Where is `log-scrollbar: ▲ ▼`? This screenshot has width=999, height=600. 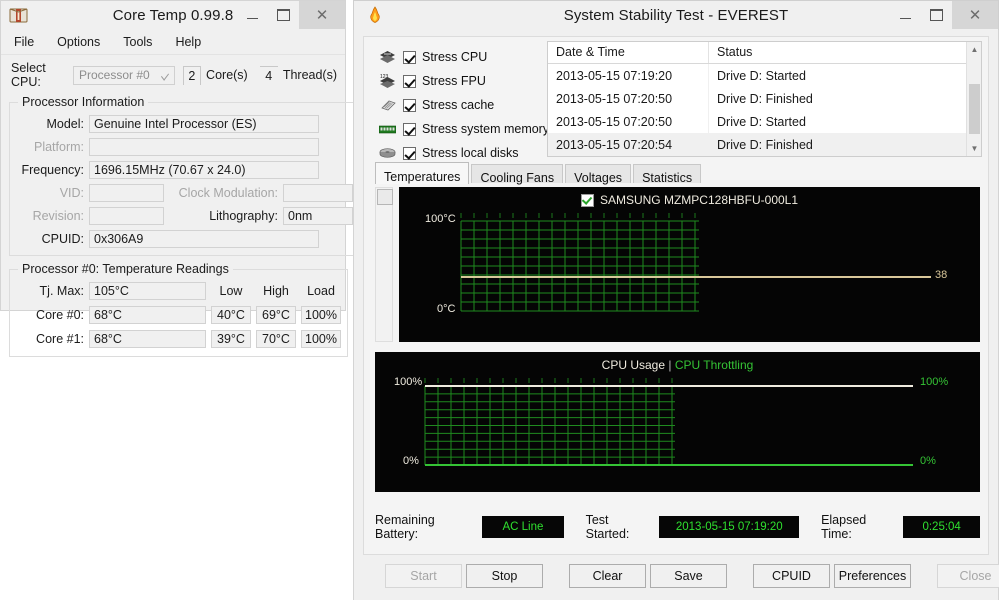 log-scrollbar: ▲ ▼ is located at coordinates (973, 99).